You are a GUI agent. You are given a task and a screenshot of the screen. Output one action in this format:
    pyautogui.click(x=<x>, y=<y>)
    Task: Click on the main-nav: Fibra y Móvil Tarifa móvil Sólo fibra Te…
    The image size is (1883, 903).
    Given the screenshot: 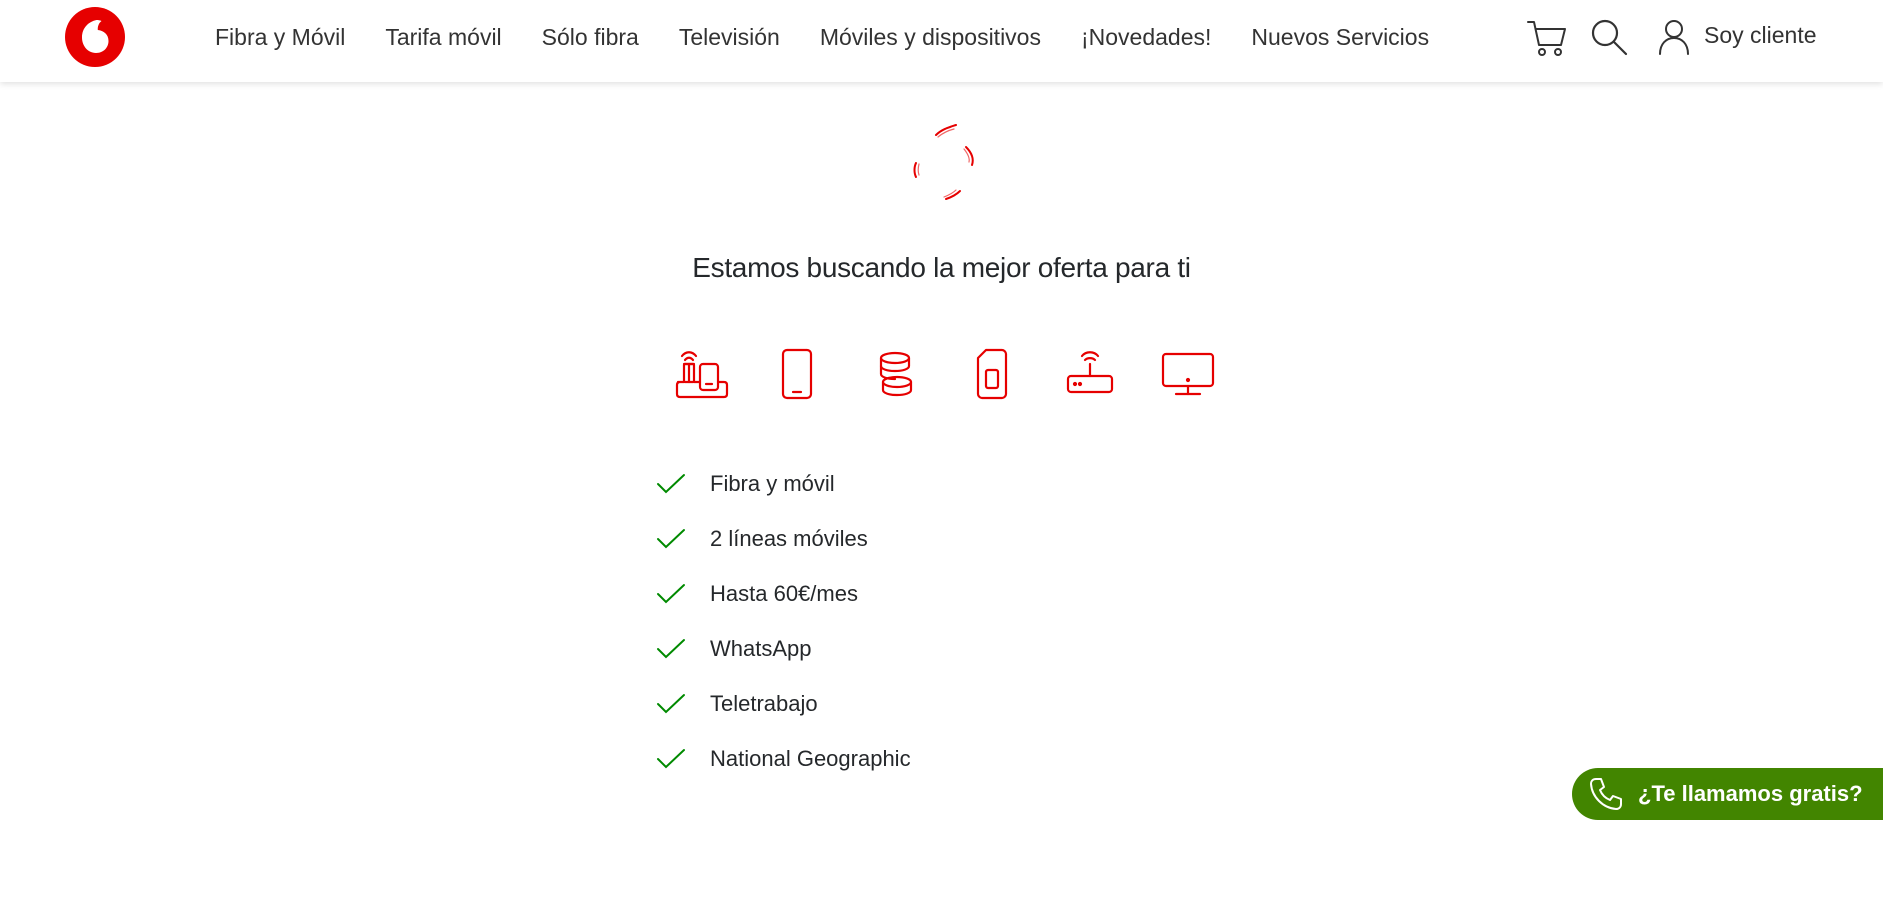 What is the action you would take?
    pyautogui.click(x=822, y=37)
    